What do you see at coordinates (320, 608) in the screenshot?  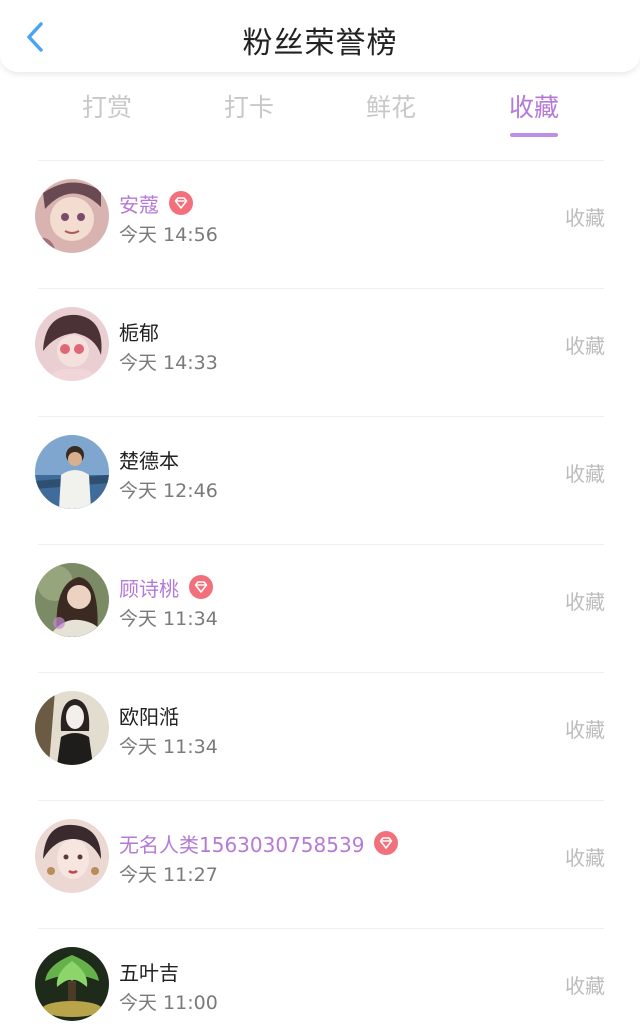 I see `list-item: 顾诗桃 今天 11:34 收藏` at bounding box center [320, 608].